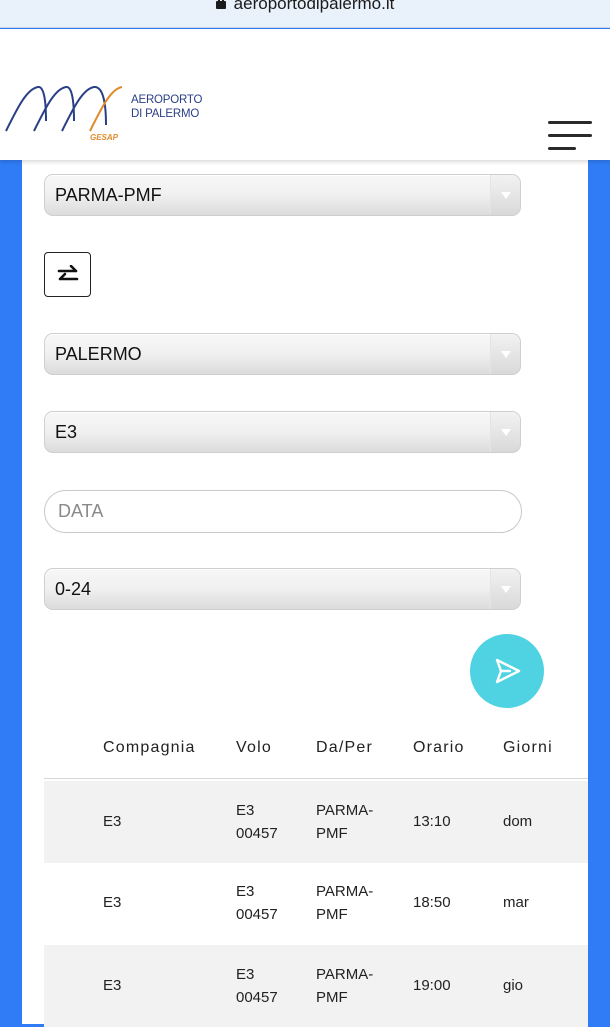 This screenshot has width=610, height=1027. Describe the element at coordinates (108, 195) in the screenshot. I see `departure-value: PARMA-PMF` at that location.